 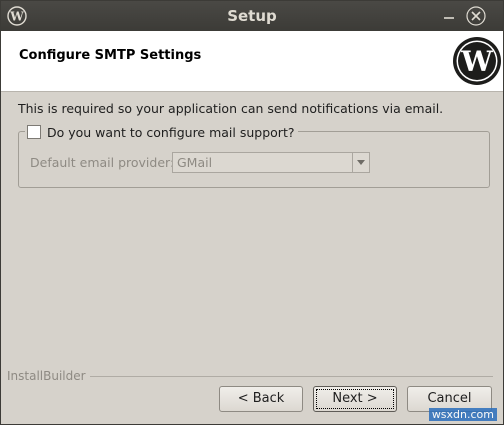 I want to click on header-panel: Configure SMTP Settings W, so click(x=252, y=61).